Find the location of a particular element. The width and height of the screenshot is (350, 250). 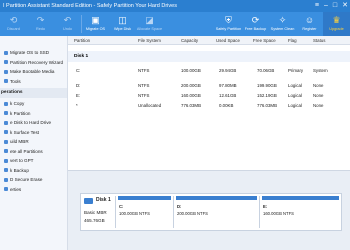

partition-block-c: C: 100.00GB NTFS is located at coordinates (144, 212).